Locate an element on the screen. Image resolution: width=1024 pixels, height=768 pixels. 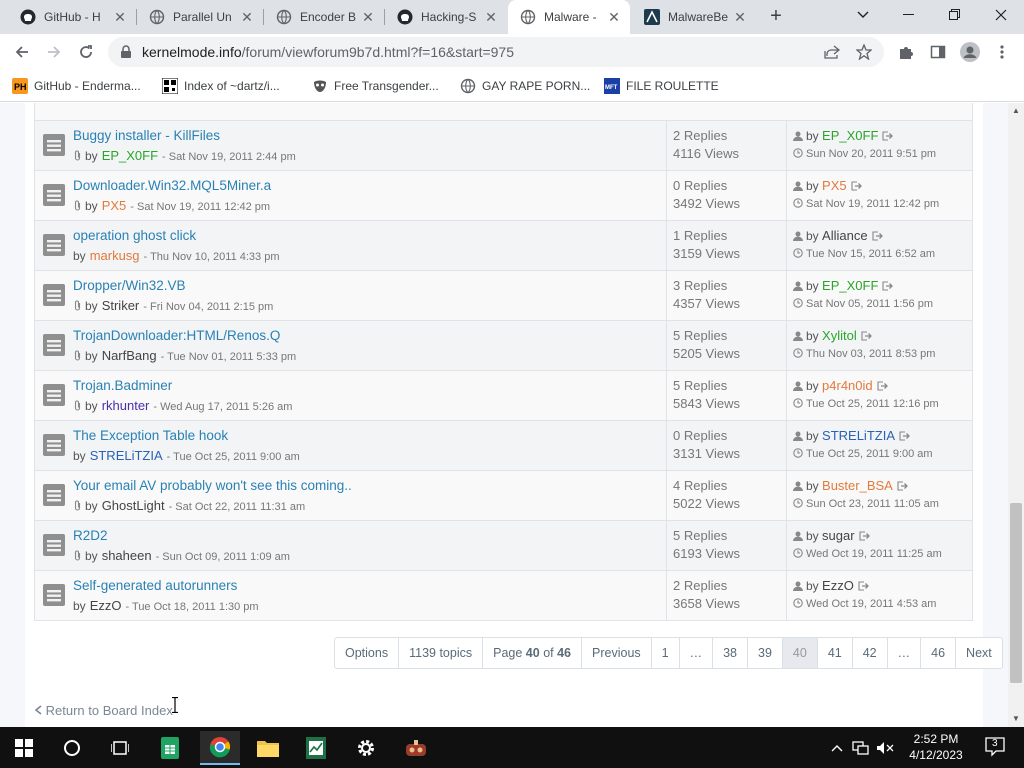
scroll-down-arrow-icon: ▼ is located at coordinates (1016, 718).